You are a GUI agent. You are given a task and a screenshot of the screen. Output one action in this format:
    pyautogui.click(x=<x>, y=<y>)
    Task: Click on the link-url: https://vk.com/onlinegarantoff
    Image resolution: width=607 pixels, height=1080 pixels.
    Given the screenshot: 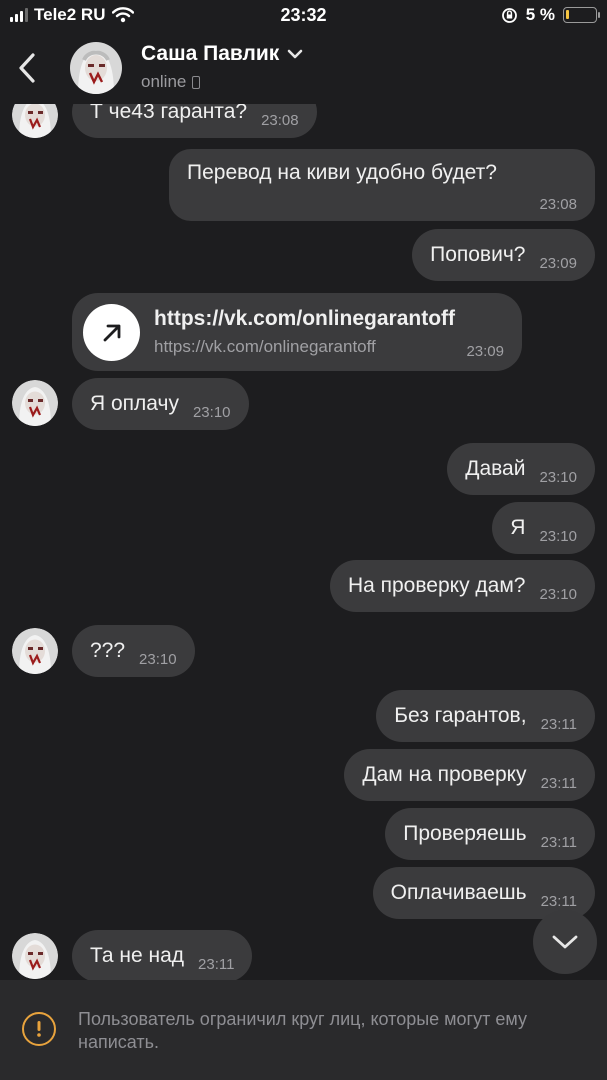 What is the action you would take?
    pyautogui.click(x=265, y=346)
    